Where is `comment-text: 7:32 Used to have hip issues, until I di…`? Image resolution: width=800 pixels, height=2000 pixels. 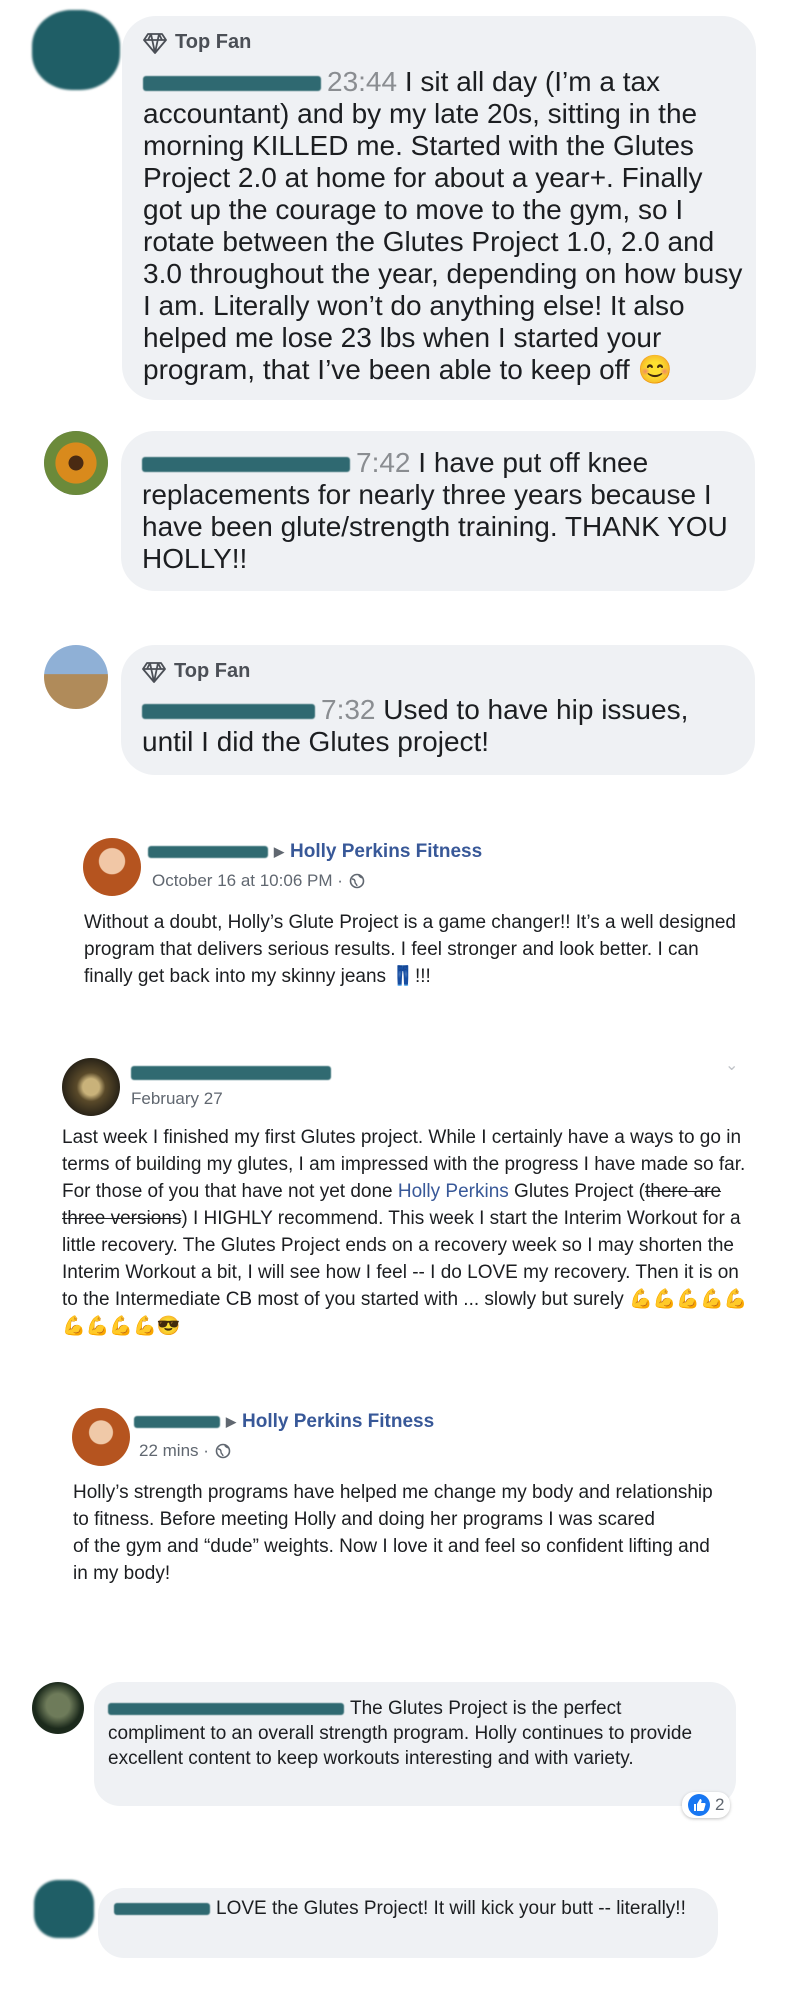 comment-text: 7:32 Used to have hip issues, until I di… is located at coordinates (442, 726).